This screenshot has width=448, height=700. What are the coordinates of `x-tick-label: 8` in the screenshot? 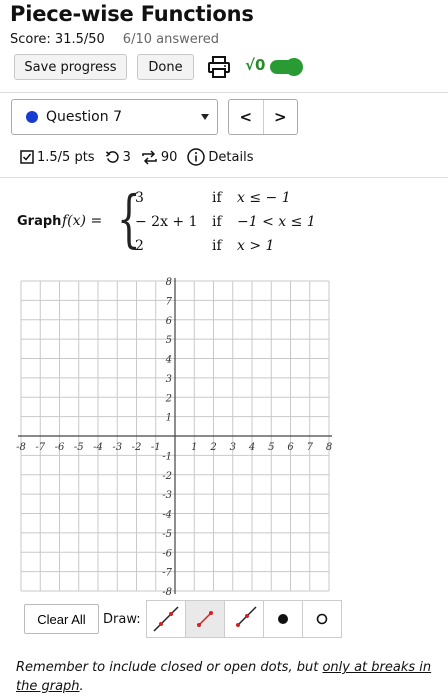 It's located at (329, 447).